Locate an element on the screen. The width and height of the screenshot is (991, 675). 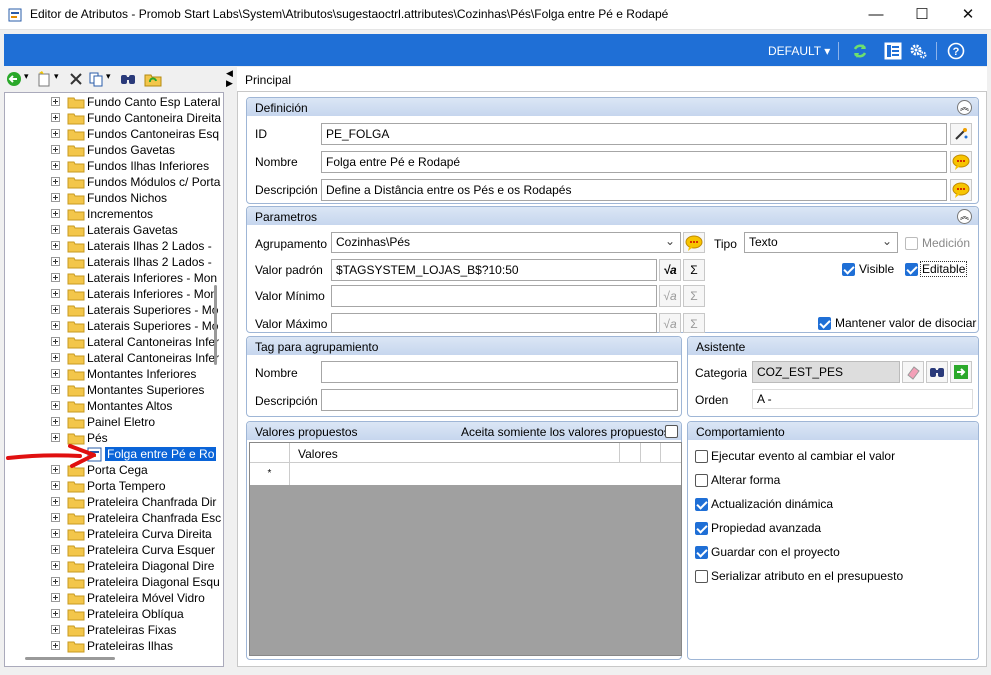
tree-item: Montantes Altos is located at coordinates (107, 406).